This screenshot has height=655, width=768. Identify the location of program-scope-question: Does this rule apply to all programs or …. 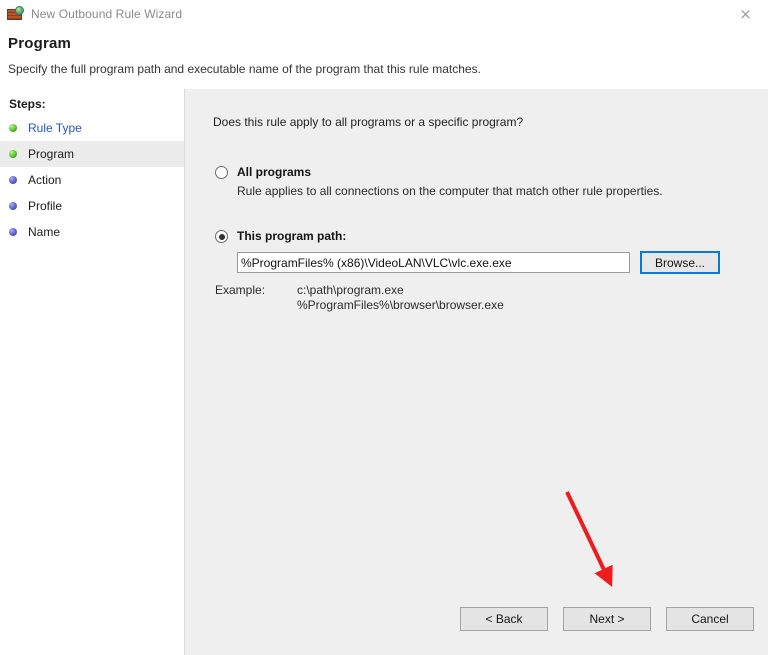
(368, 122).